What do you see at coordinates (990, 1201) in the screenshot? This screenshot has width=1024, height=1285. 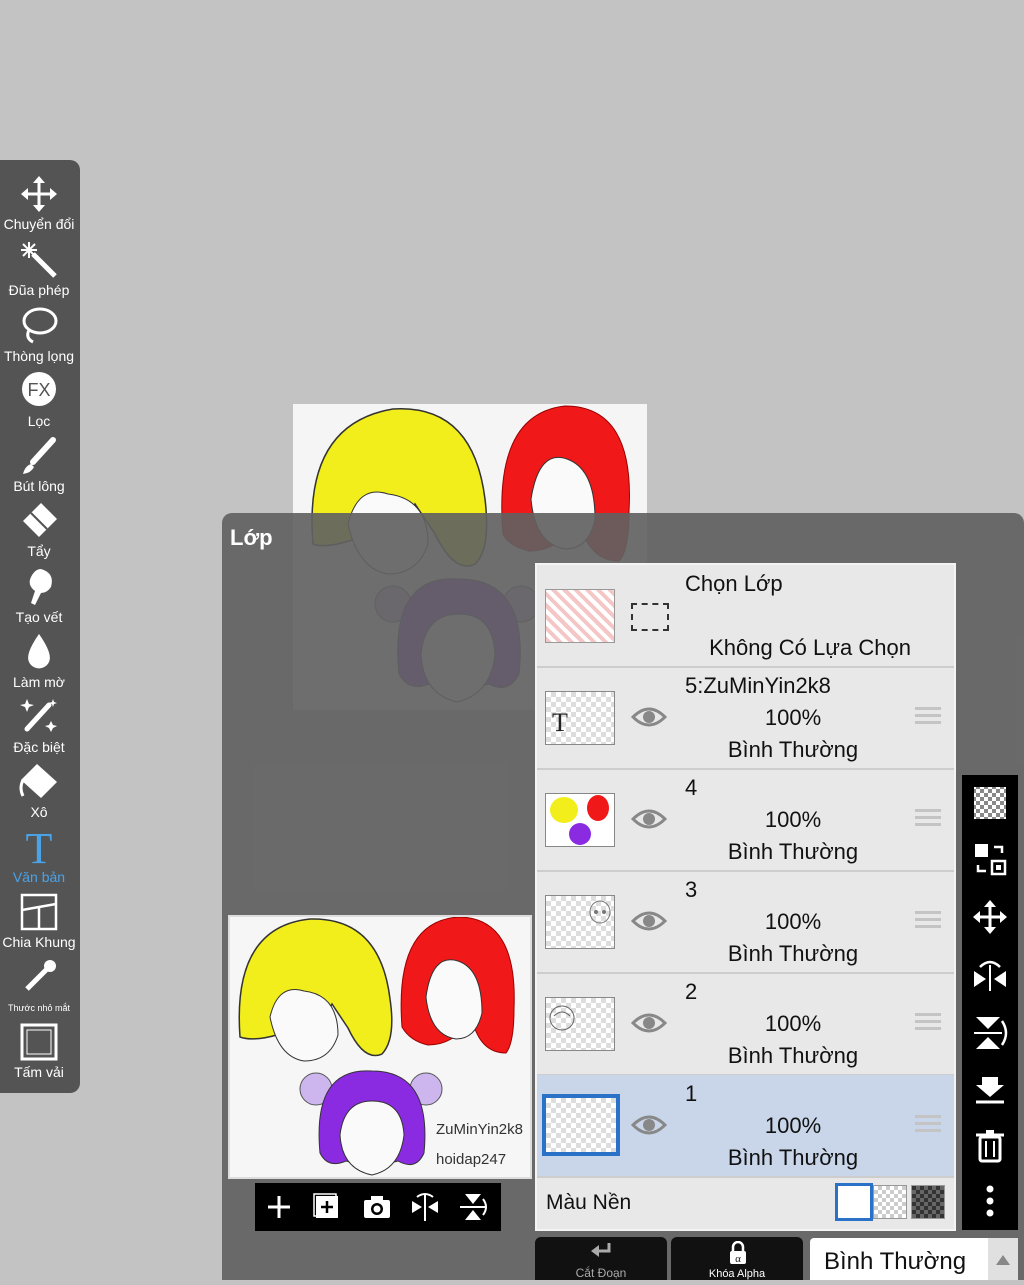 I see `more-vertical-icon` at bounding box center [990, 1201].